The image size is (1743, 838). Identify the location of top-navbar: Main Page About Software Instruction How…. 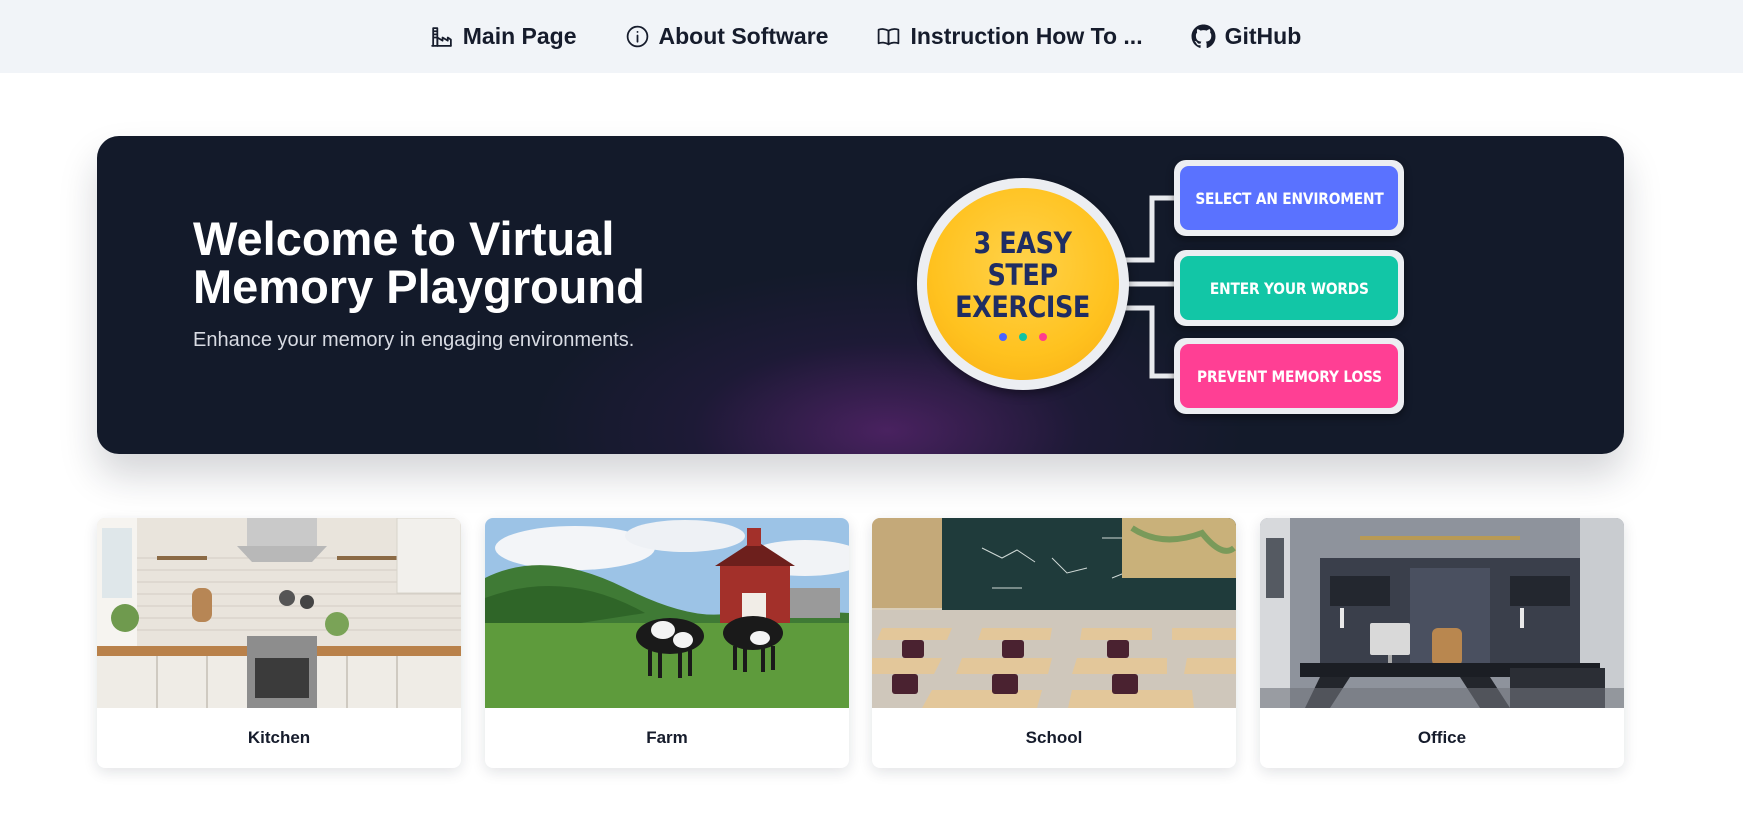
(871, 36).